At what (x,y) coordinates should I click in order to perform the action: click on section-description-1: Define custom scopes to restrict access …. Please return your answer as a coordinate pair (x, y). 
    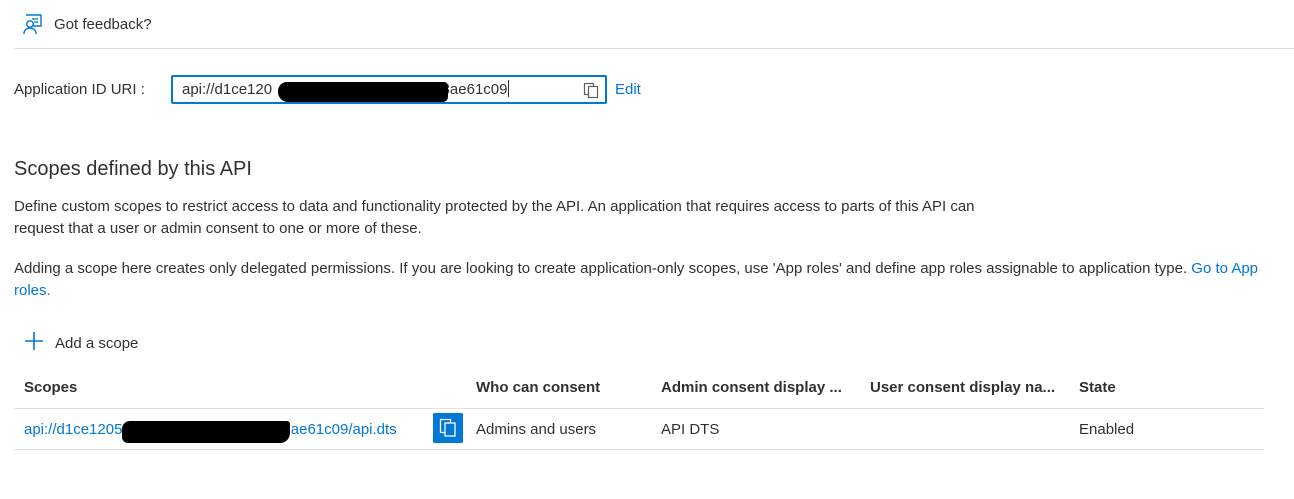
    Looking at the image, I should click on (494, 217).